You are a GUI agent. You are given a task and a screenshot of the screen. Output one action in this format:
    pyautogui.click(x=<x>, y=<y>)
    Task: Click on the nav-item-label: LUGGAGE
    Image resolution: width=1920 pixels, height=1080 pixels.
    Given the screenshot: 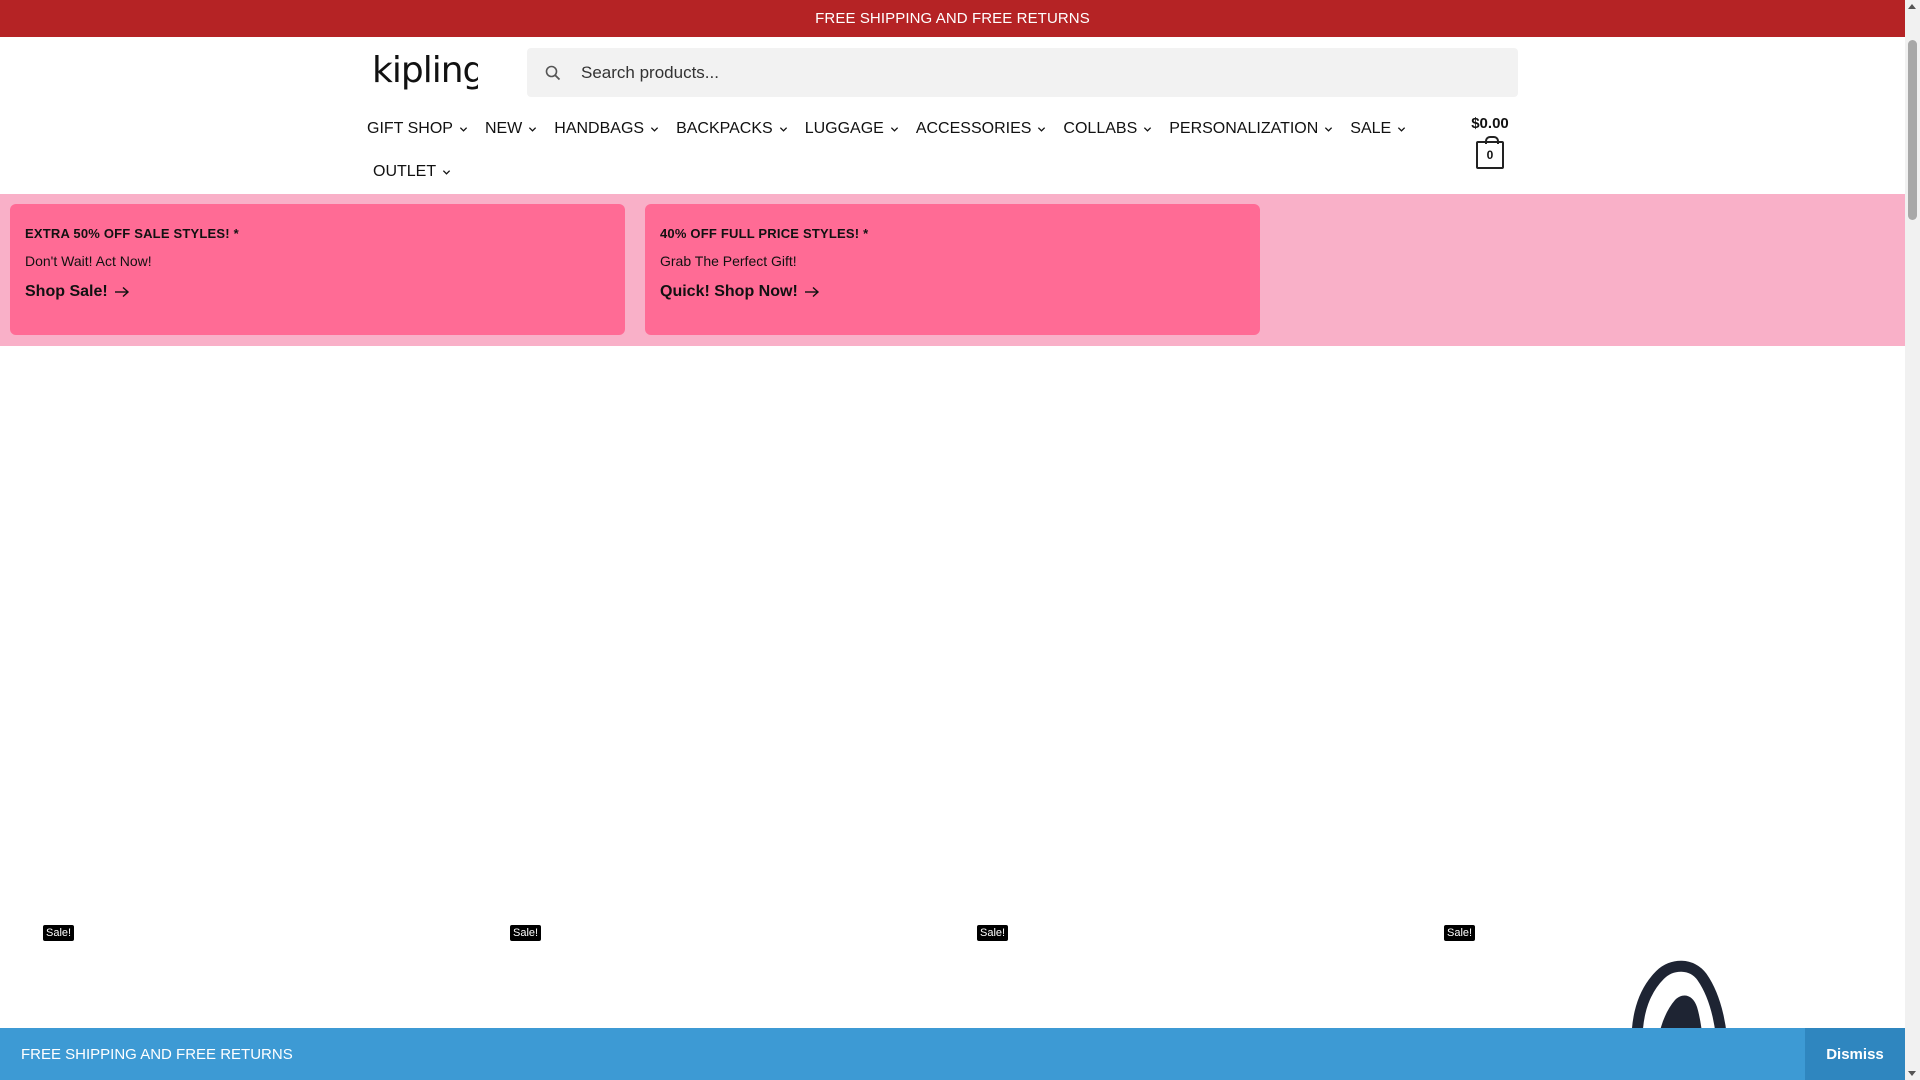 What is the action you would take?
    pyautogui.click(x=844, y=128)
    